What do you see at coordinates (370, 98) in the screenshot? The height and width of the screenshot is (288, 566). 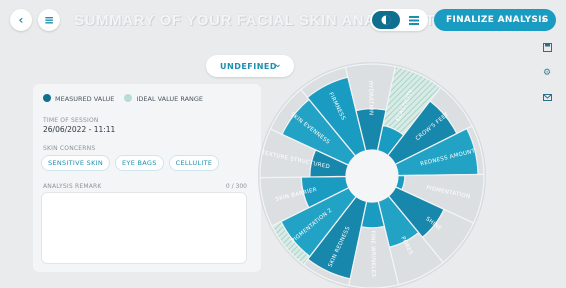 I see `segment-label: HYDRATION` at bounding box center [370, 98].